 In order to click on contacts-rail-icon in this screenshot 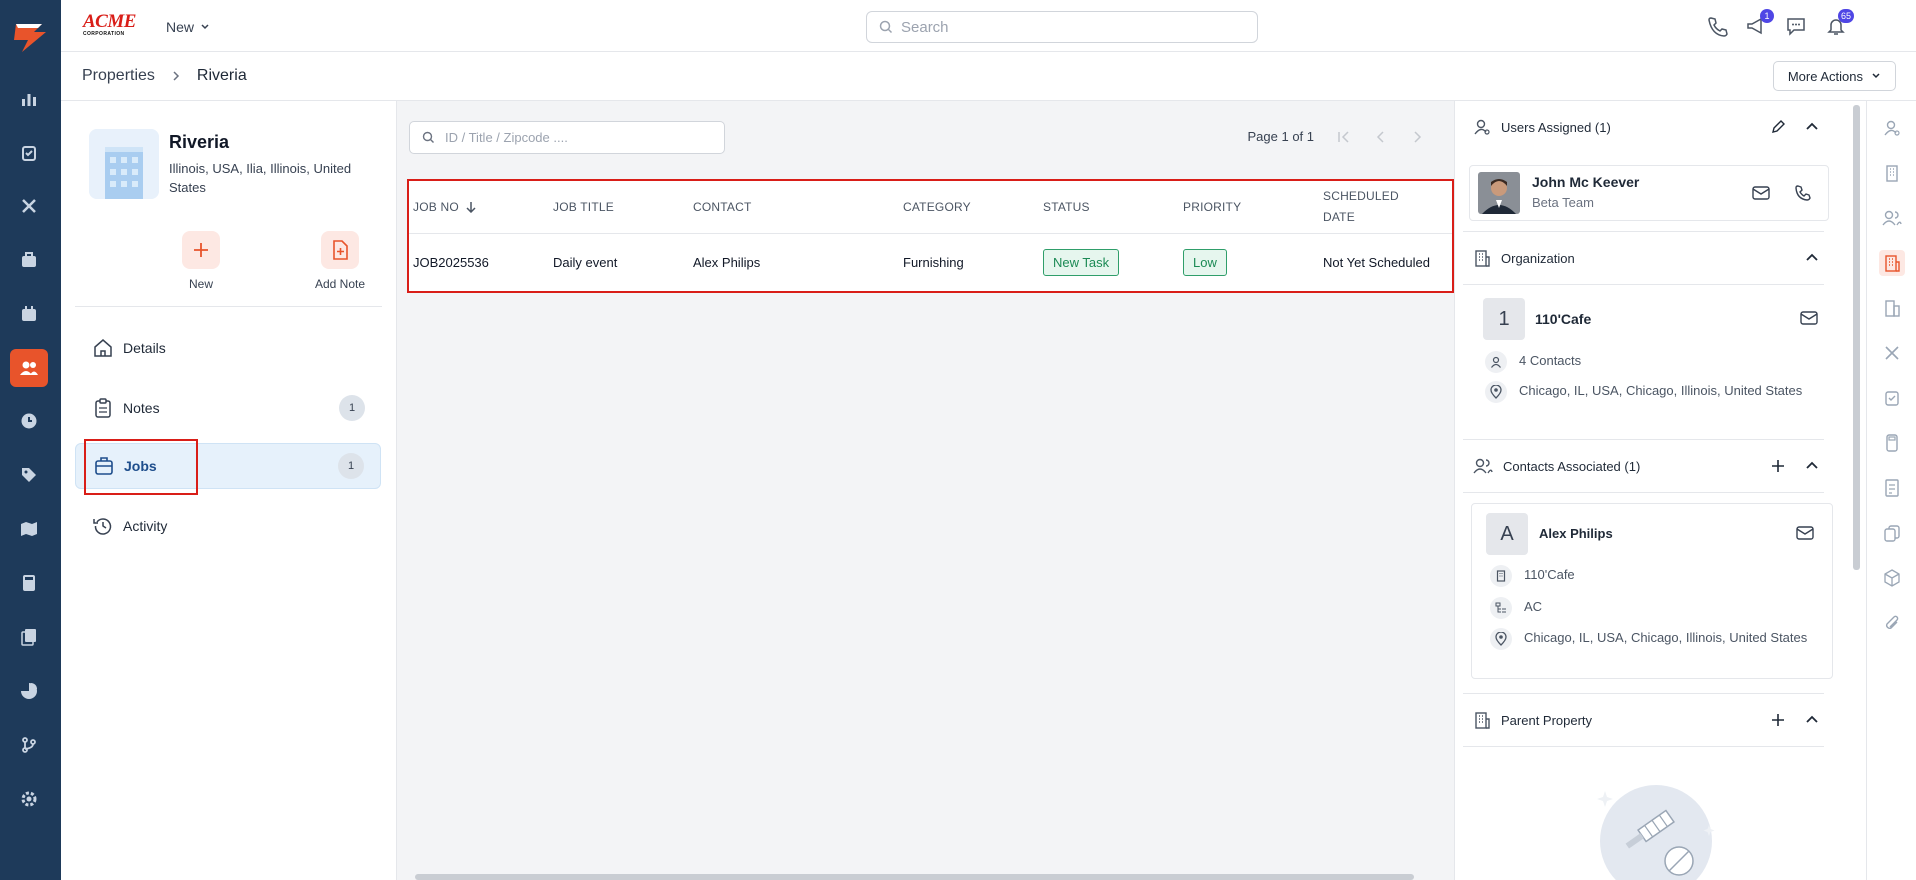, I will do `click(1892, 218)`.